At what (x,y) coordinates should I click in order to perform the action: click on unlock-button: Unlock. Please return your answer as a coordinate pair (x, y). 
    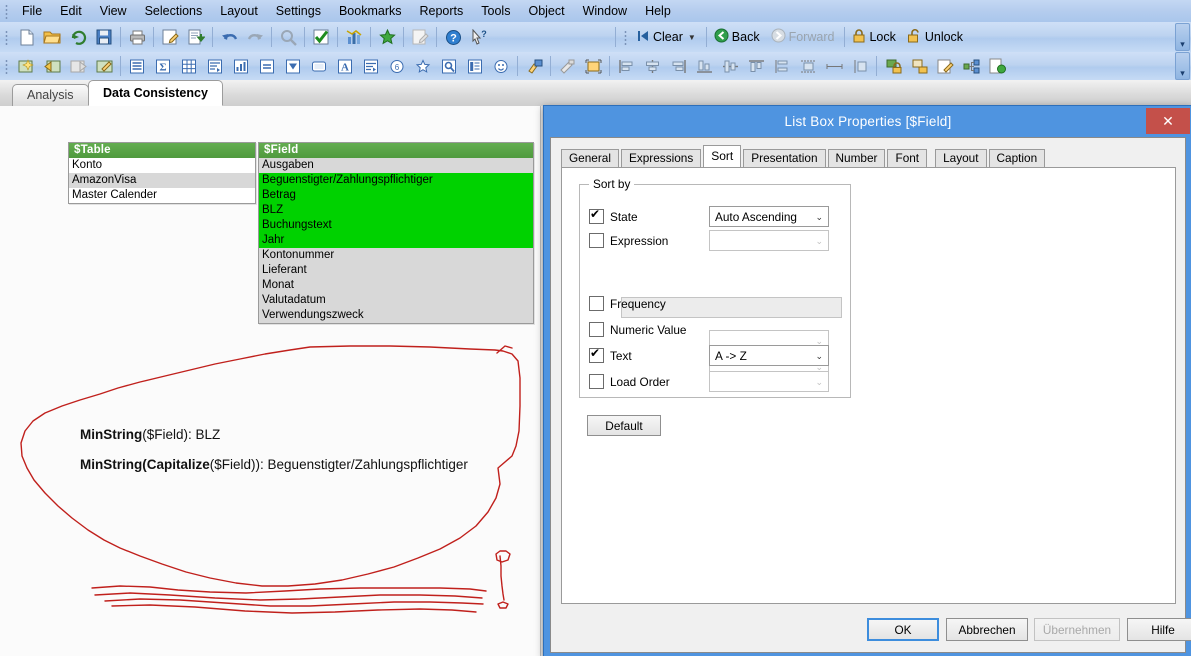
    Looking at the image, I should click on (936, 37).